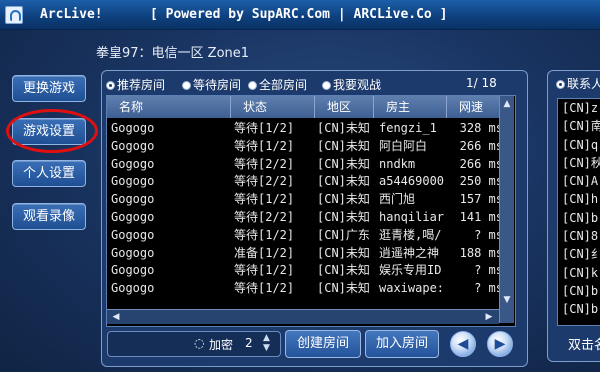 The image size is (600, 372). Describe the element at coordinates (578, 83) in the screenshot. I see `contacts-title: 联系人` at that location.